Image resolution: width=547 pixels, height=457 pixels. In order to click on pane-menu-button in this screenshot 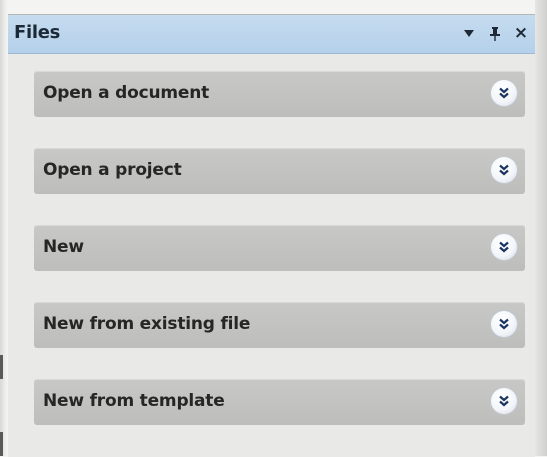, I will do `click(469, 33)`.